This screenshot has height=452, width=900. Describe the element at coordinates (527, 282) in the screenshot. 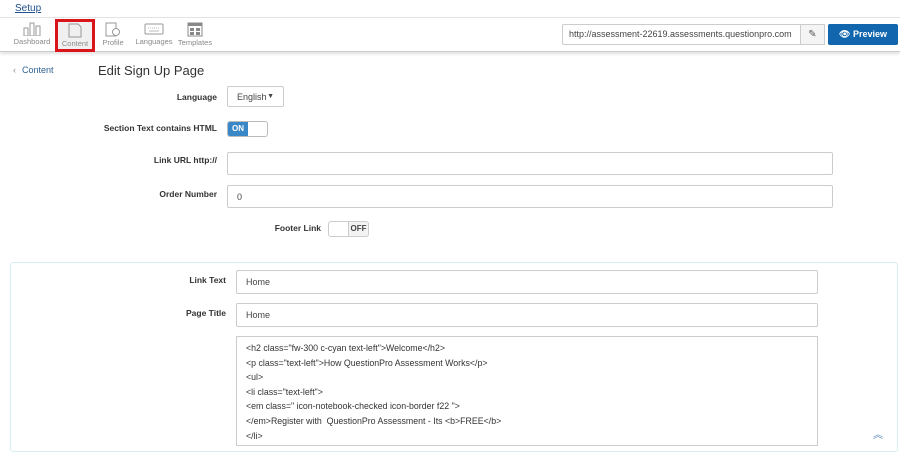

I see `link-text-input: Home` at that location.